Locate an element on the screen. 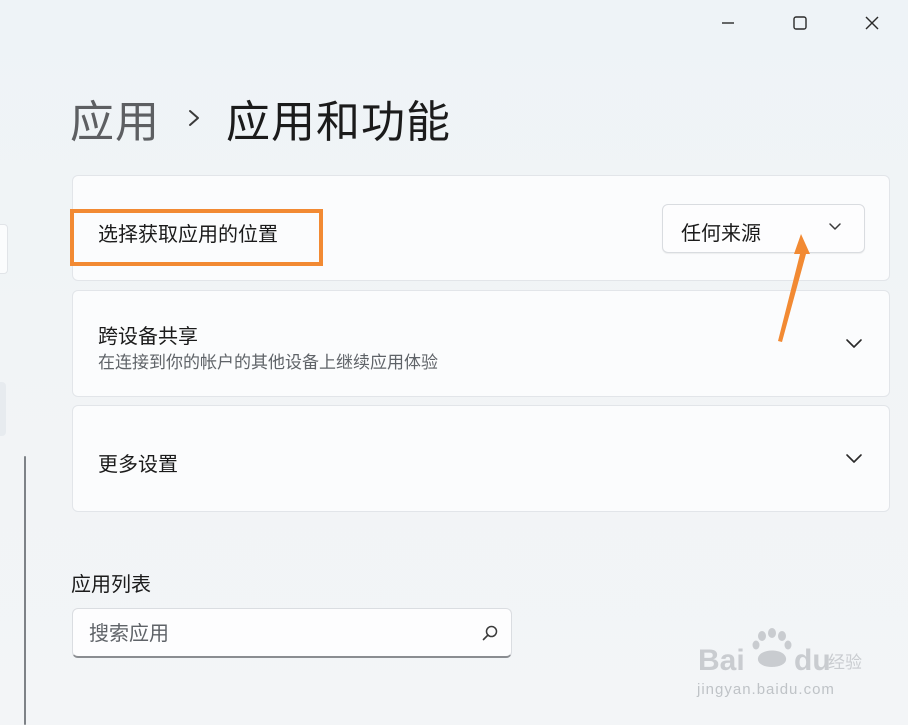  close-icon is located at coordinates (872, 23).